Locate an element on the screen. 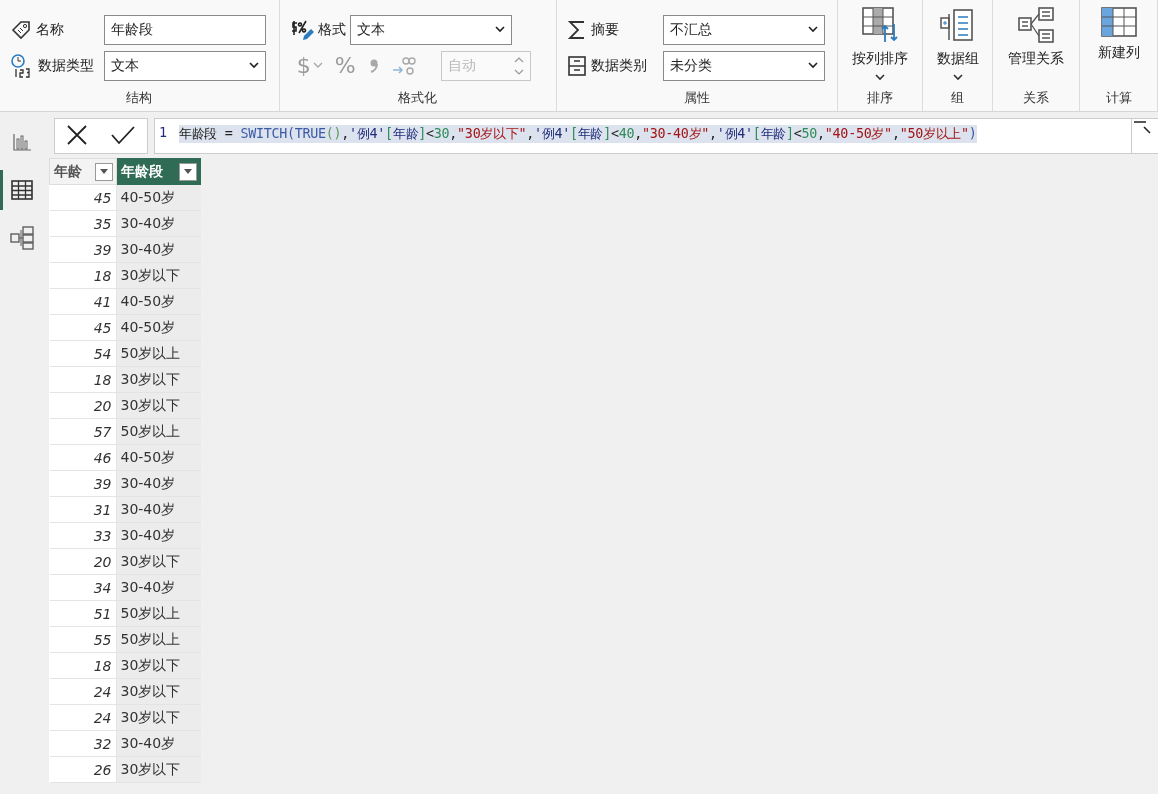 Image resolution: width=1158 pixels, height=794 pixels. table-cell: 26 is located at coordinates (82, 769).